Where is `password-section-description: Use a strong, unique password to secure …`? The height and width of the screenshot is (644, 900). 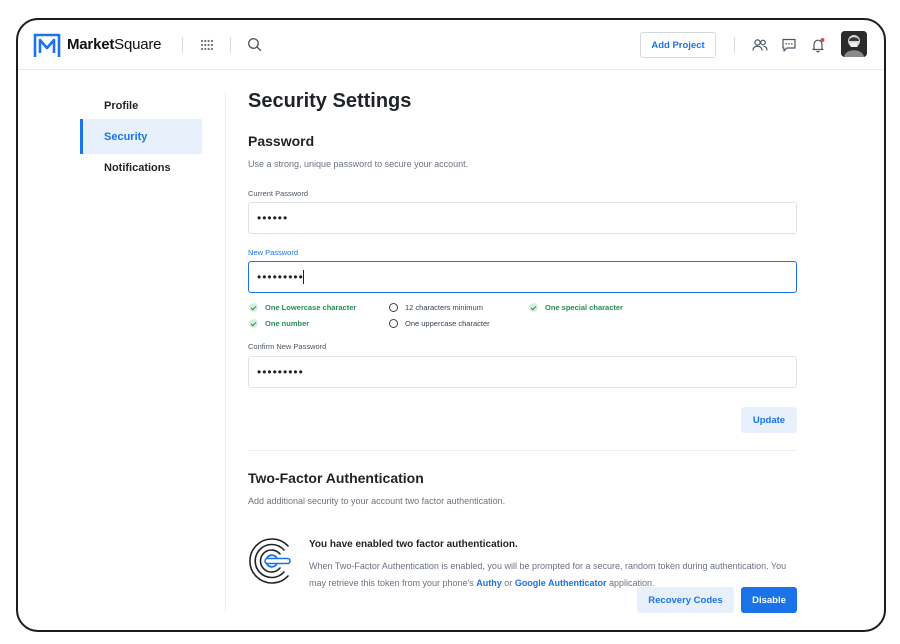 password-section-description: Use a strong, unique password to secure … is located at coordinates (358, 164).